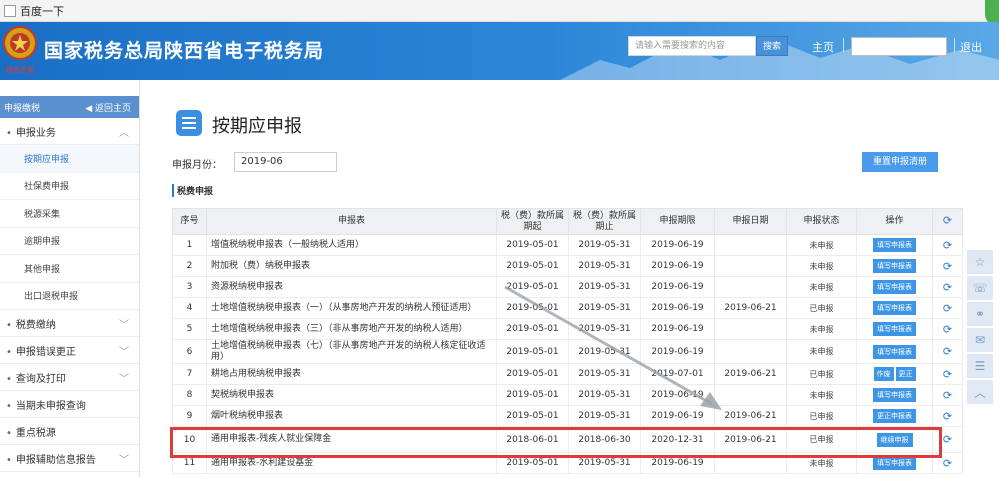 The image size is (999, 477). I want to click on nav-item-periodic-declaration: 按期应申报, so click(69, 159).